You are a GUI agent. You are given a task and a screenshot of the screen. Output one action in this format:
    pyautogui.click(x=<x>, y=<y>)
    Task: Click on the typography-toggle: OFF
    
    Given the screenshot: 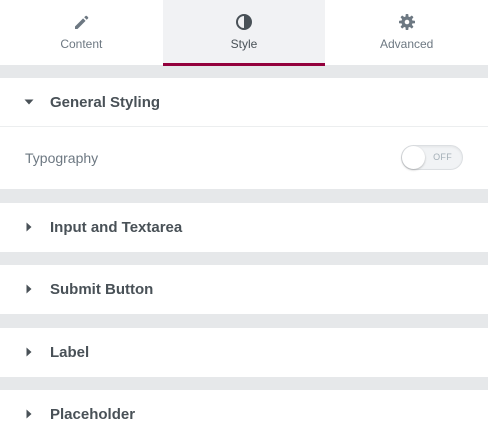 What is the action you would take?
    pyautogui.click(x=432, y=157)
    